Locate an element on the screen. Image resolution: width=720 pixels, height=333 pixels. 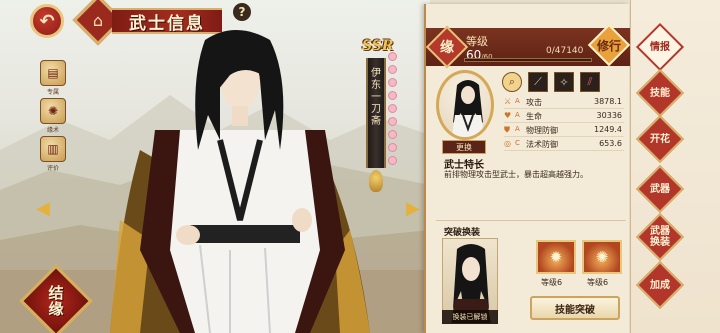
stat-name: 攻击 is located at coordinates (534, 102).